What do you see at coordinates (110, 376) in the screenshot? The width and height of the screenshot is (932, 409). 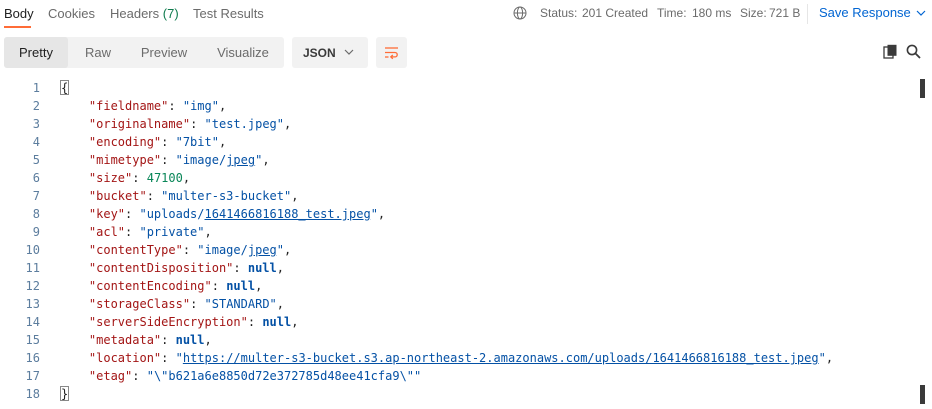 I see `code-token: "etag"` at bounding box center [110, 376].